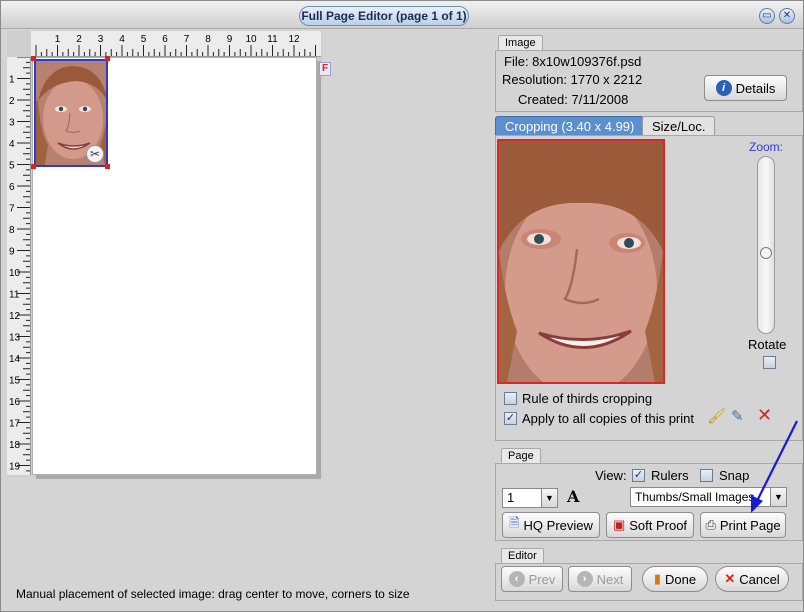 Image resolution: width=804 pixels, height=612 pixels. What do you see at coordinates (767, 344) in the screenshot?
I see `rotate-label: Rotate` at bounding box center [767, 344].